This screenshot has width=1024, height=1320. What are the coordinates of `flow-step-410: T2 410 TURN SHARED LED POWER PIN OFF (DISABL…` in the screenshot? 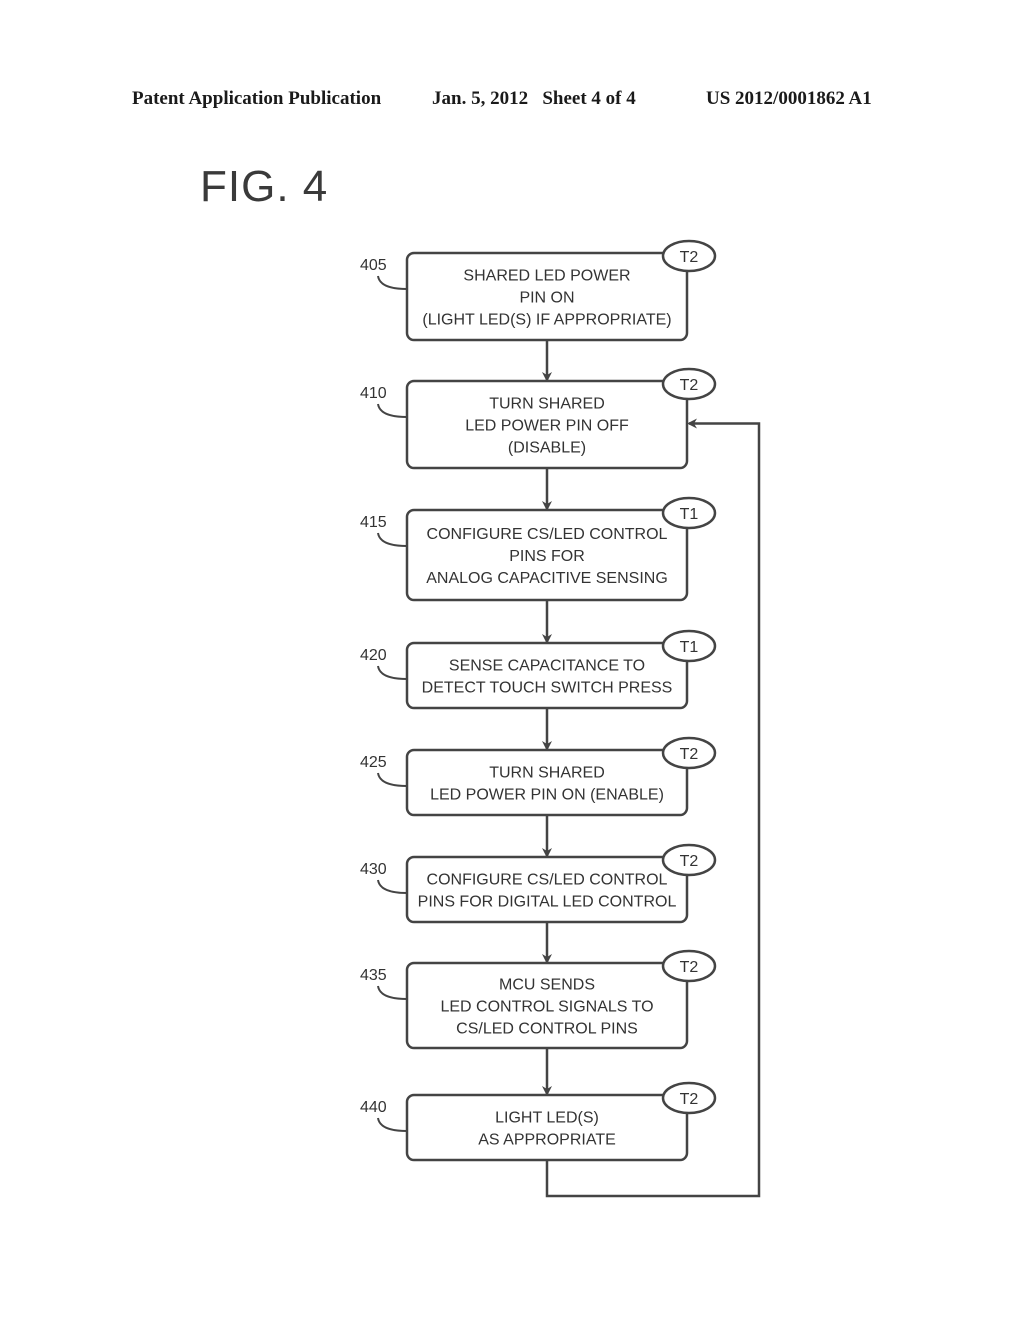 It's located at (538, 418).